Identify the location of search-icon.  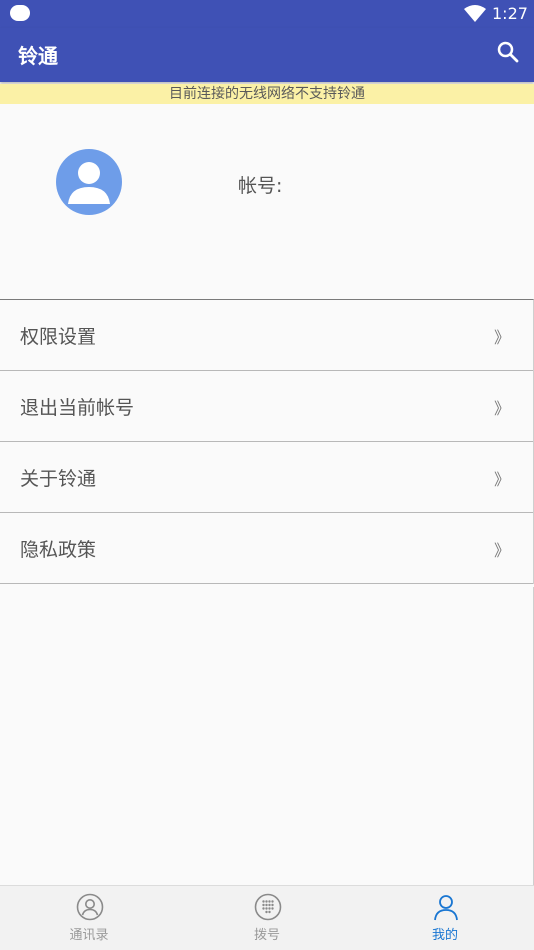
(508, 52).